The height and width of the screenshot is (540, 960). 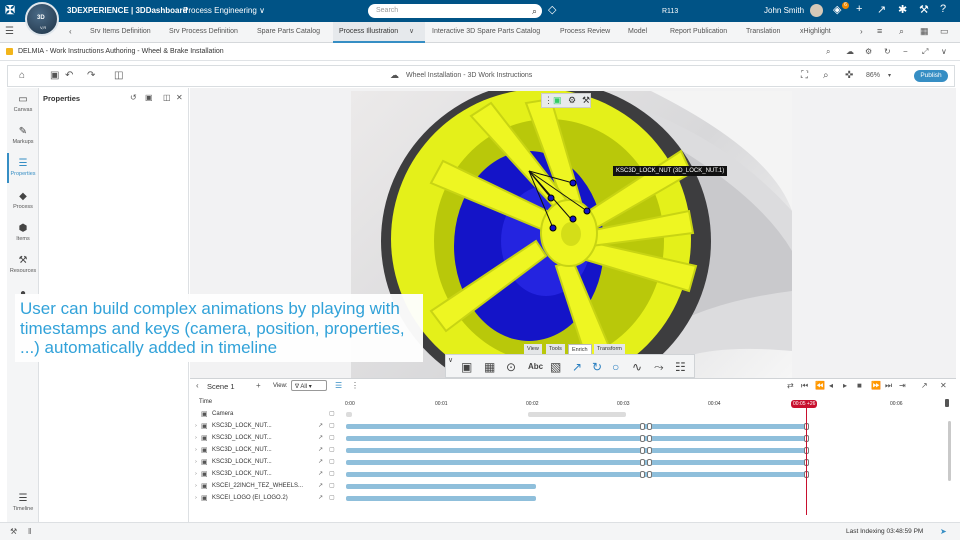 What do you see at coordinates (450, 360) in the screenshot?
I see `collapse-icon: ∨` at bounding box center [450, 360].